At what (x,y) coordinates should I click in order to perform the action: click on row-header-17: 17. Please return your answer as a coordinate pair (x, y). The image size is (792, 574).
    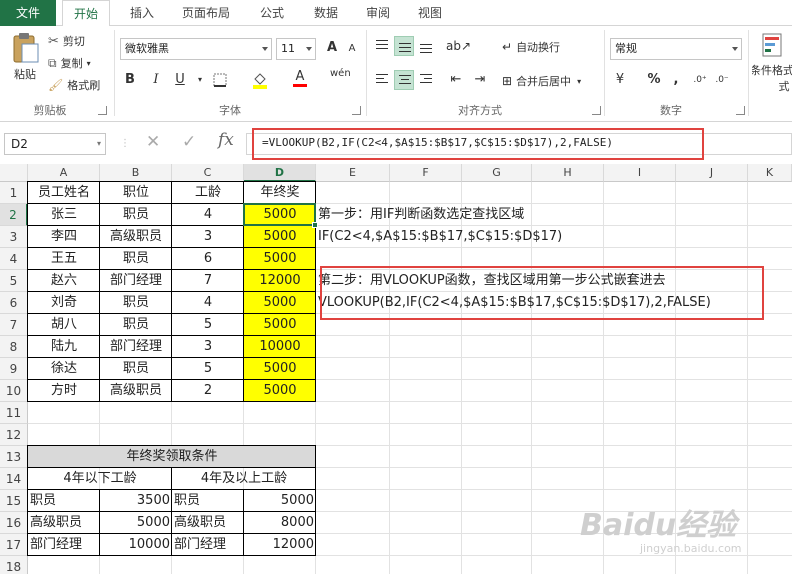
    Looking at the image, I should click on (14, 545).